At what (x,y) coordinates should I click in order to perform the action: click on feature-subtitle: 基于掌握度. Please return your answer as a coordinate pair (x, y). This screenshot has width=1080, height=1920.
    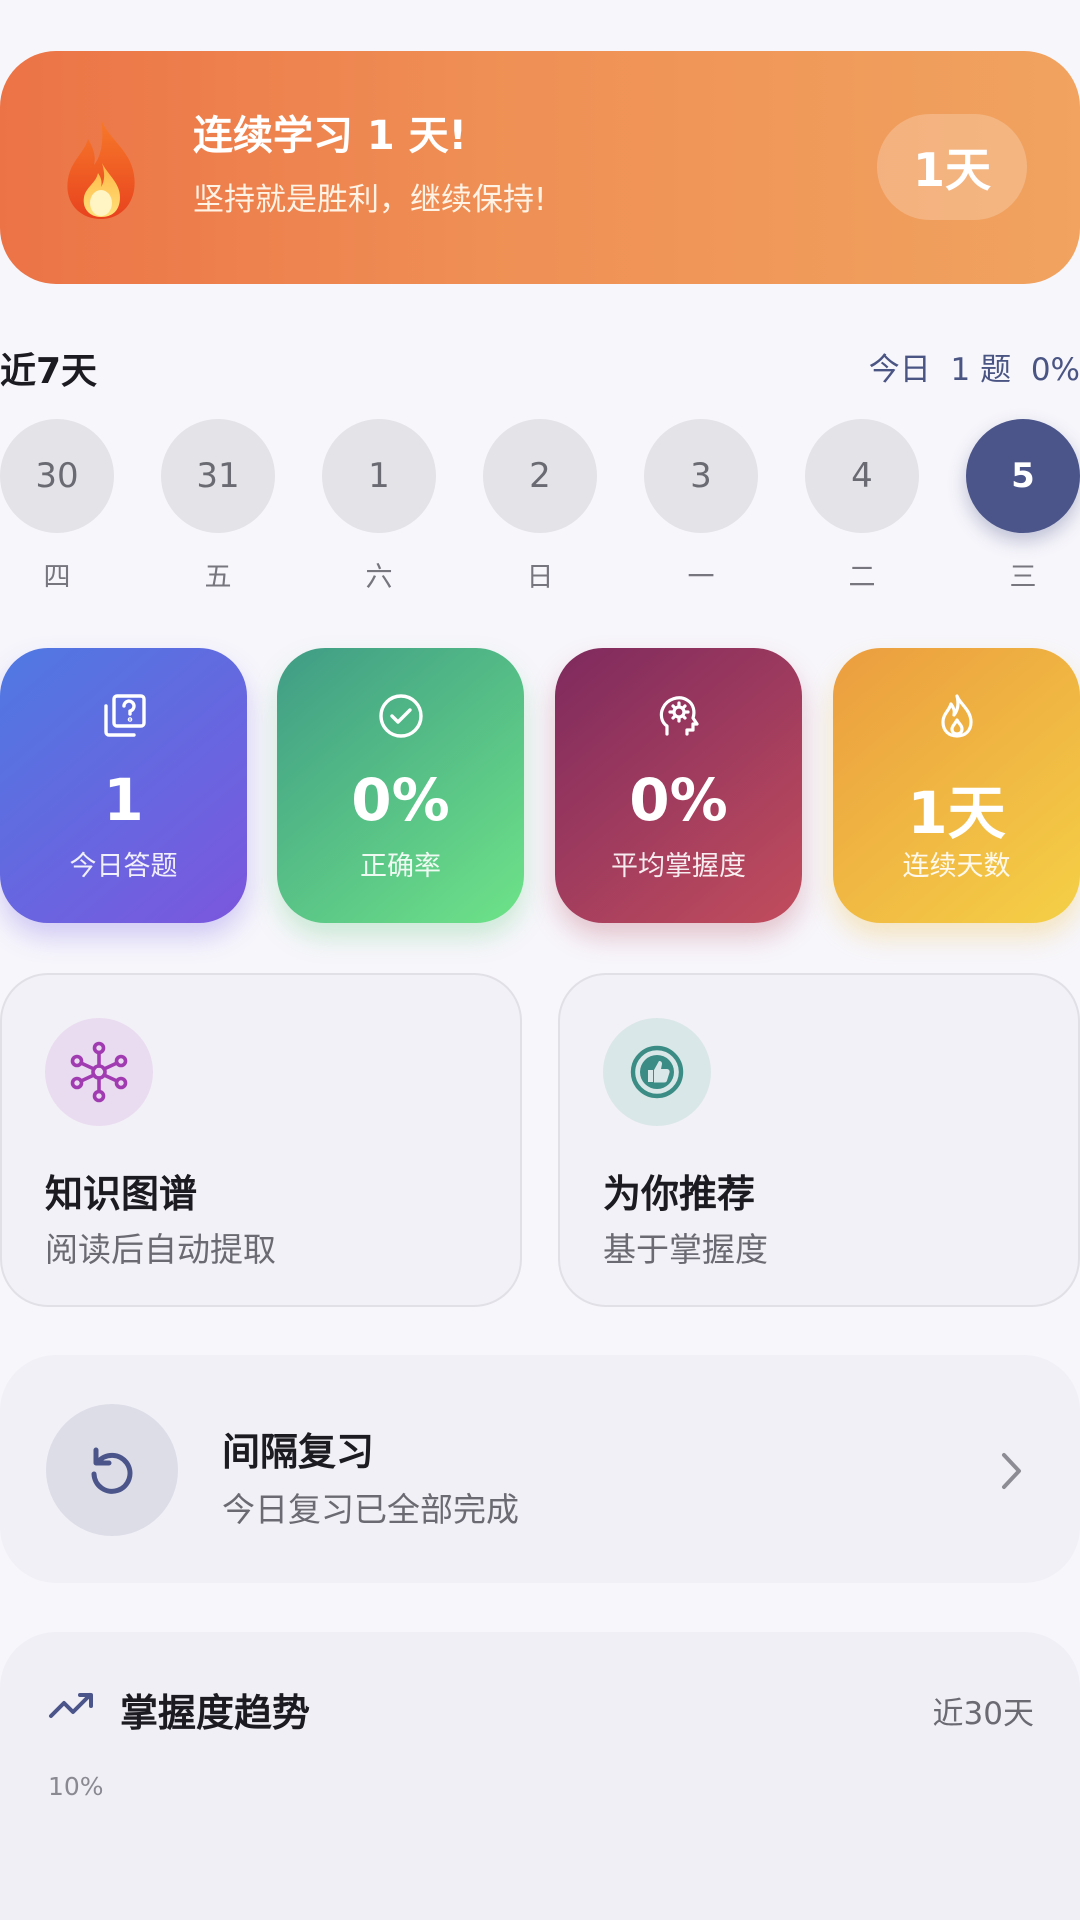
    Looking at the image, I should click on (685, 1249).